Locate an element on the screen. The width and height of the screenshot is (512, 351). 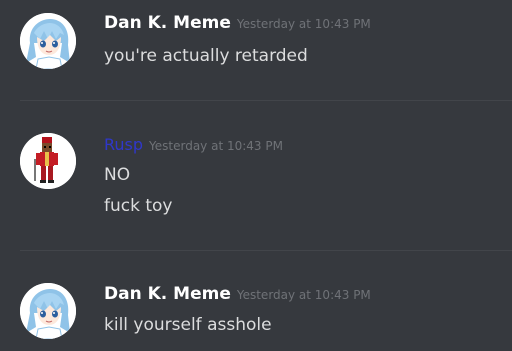
message-header: Rusp Yesterday at 10:43 PM is located at coordinates (193, 145).